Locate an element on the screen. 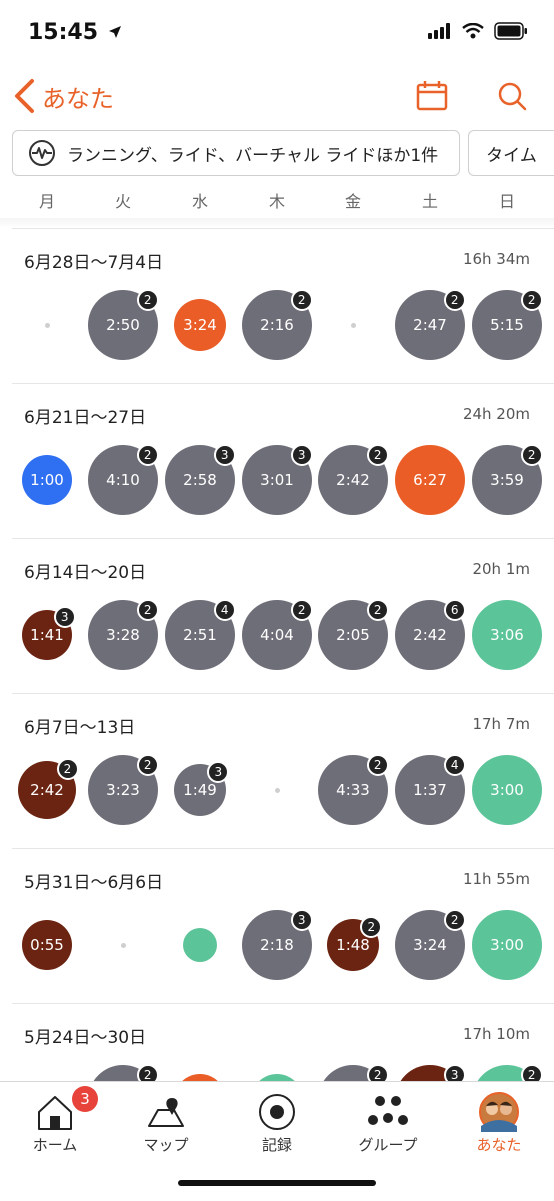 This screenshot has width=554, height=1201. calendar-icon is located at coordinates (432, 96).